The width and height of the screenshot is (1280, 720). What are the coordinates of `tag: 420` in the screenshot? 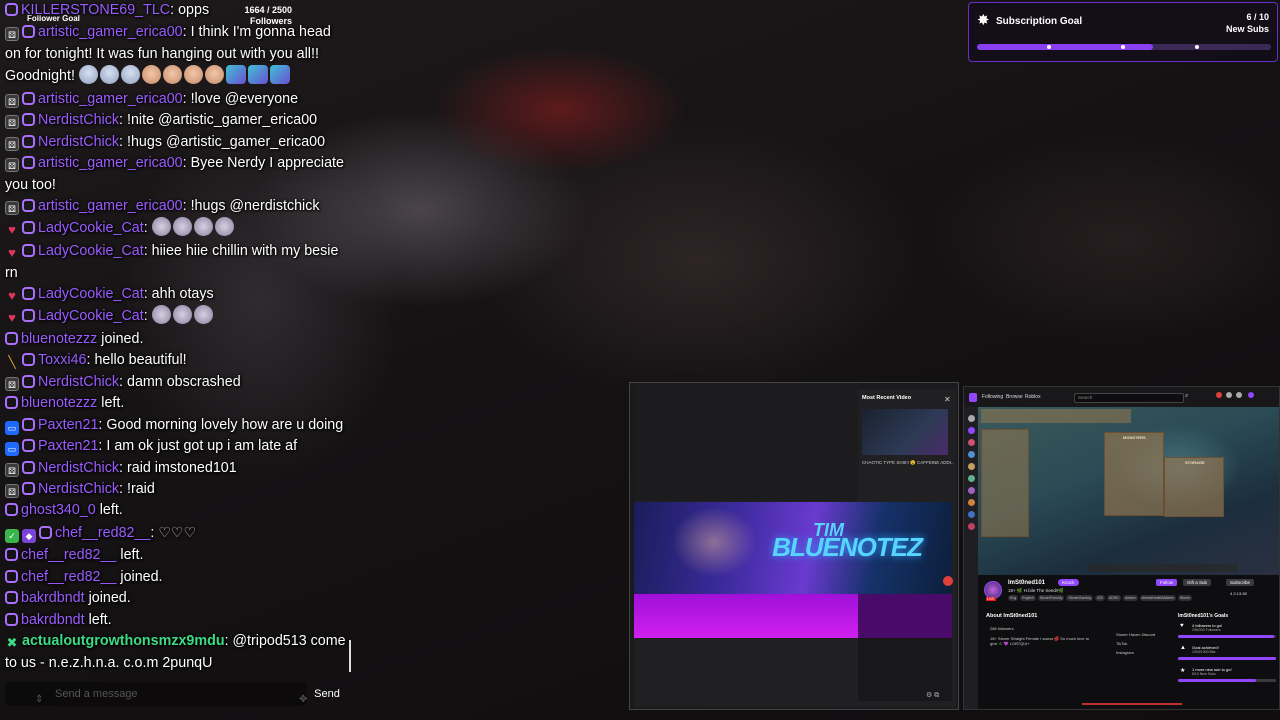 It's located at (1100, 598).